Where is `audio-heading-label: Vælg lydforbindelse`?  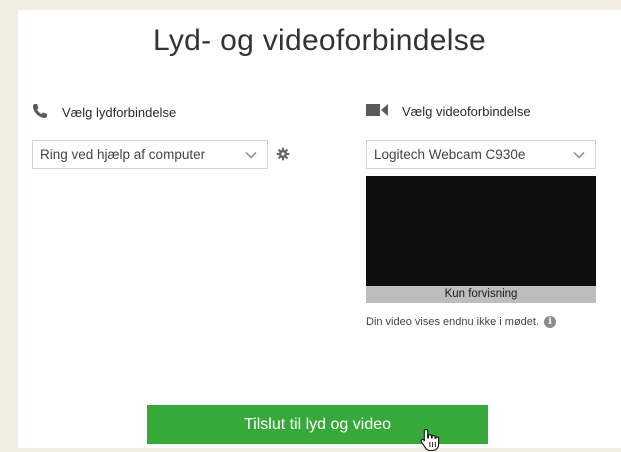
audio-heading-label: Vælg lydforbindelse is located at coordinates (119, 112).